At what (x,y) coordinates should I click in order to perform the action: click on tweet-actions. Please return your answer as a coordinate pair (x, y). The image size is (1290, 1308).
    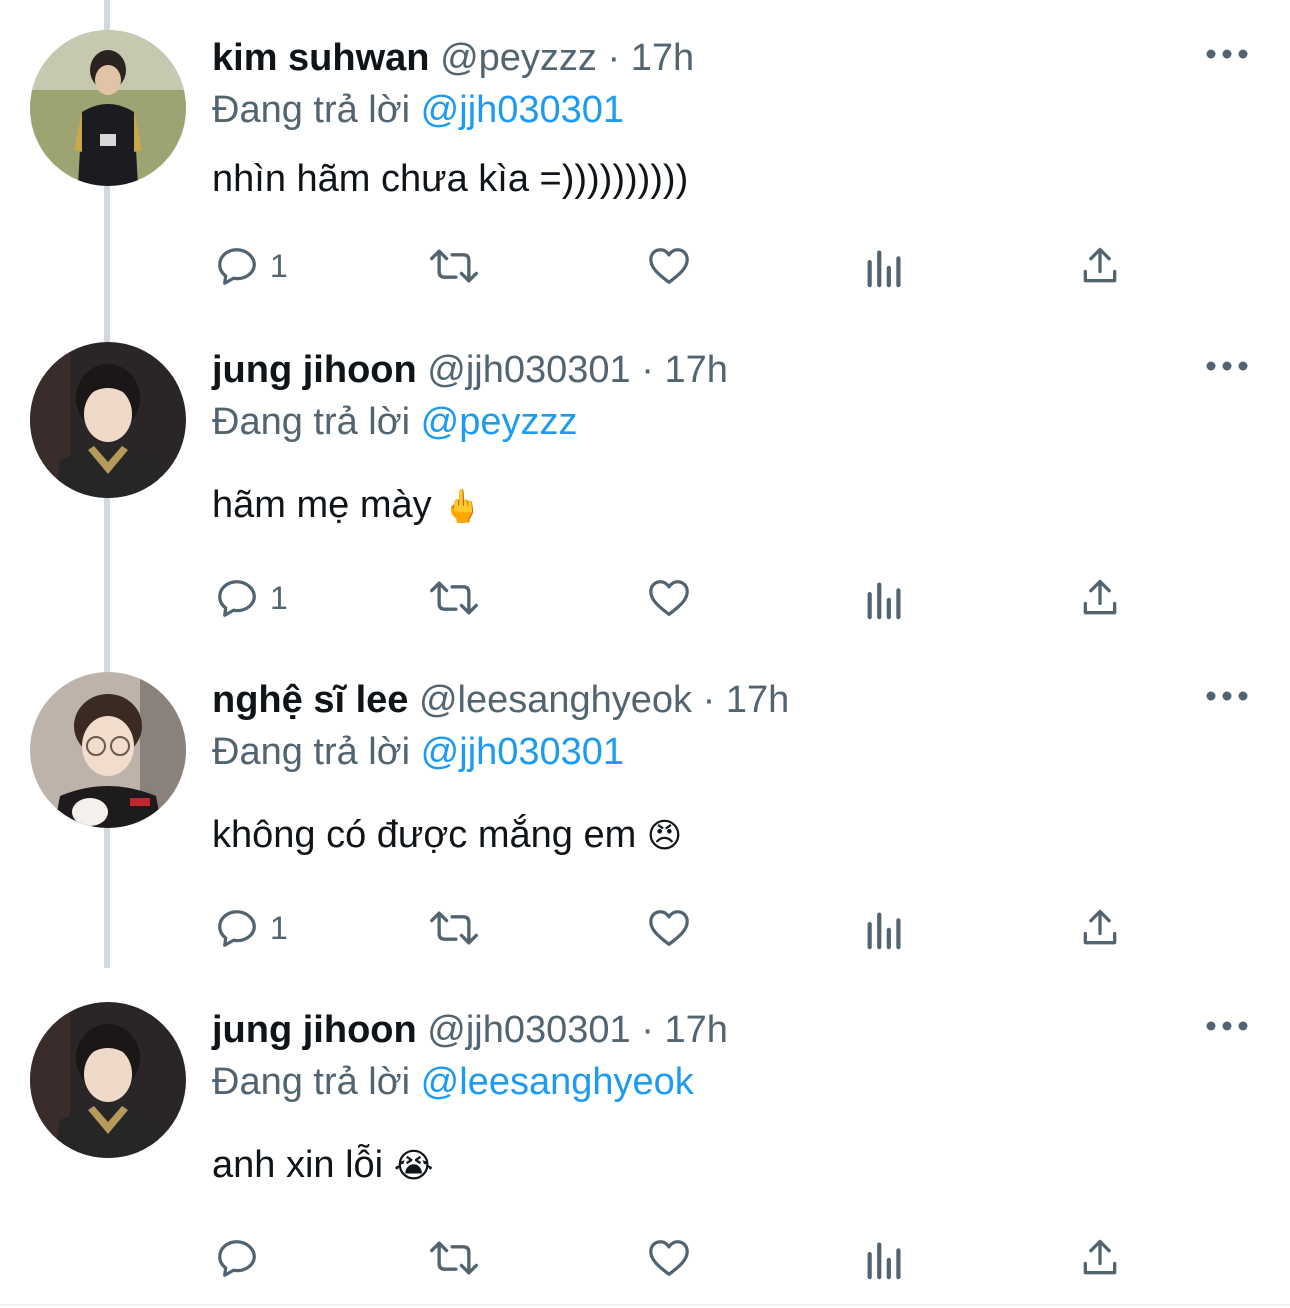
    Looking at the image, I should click on (645, 1258).